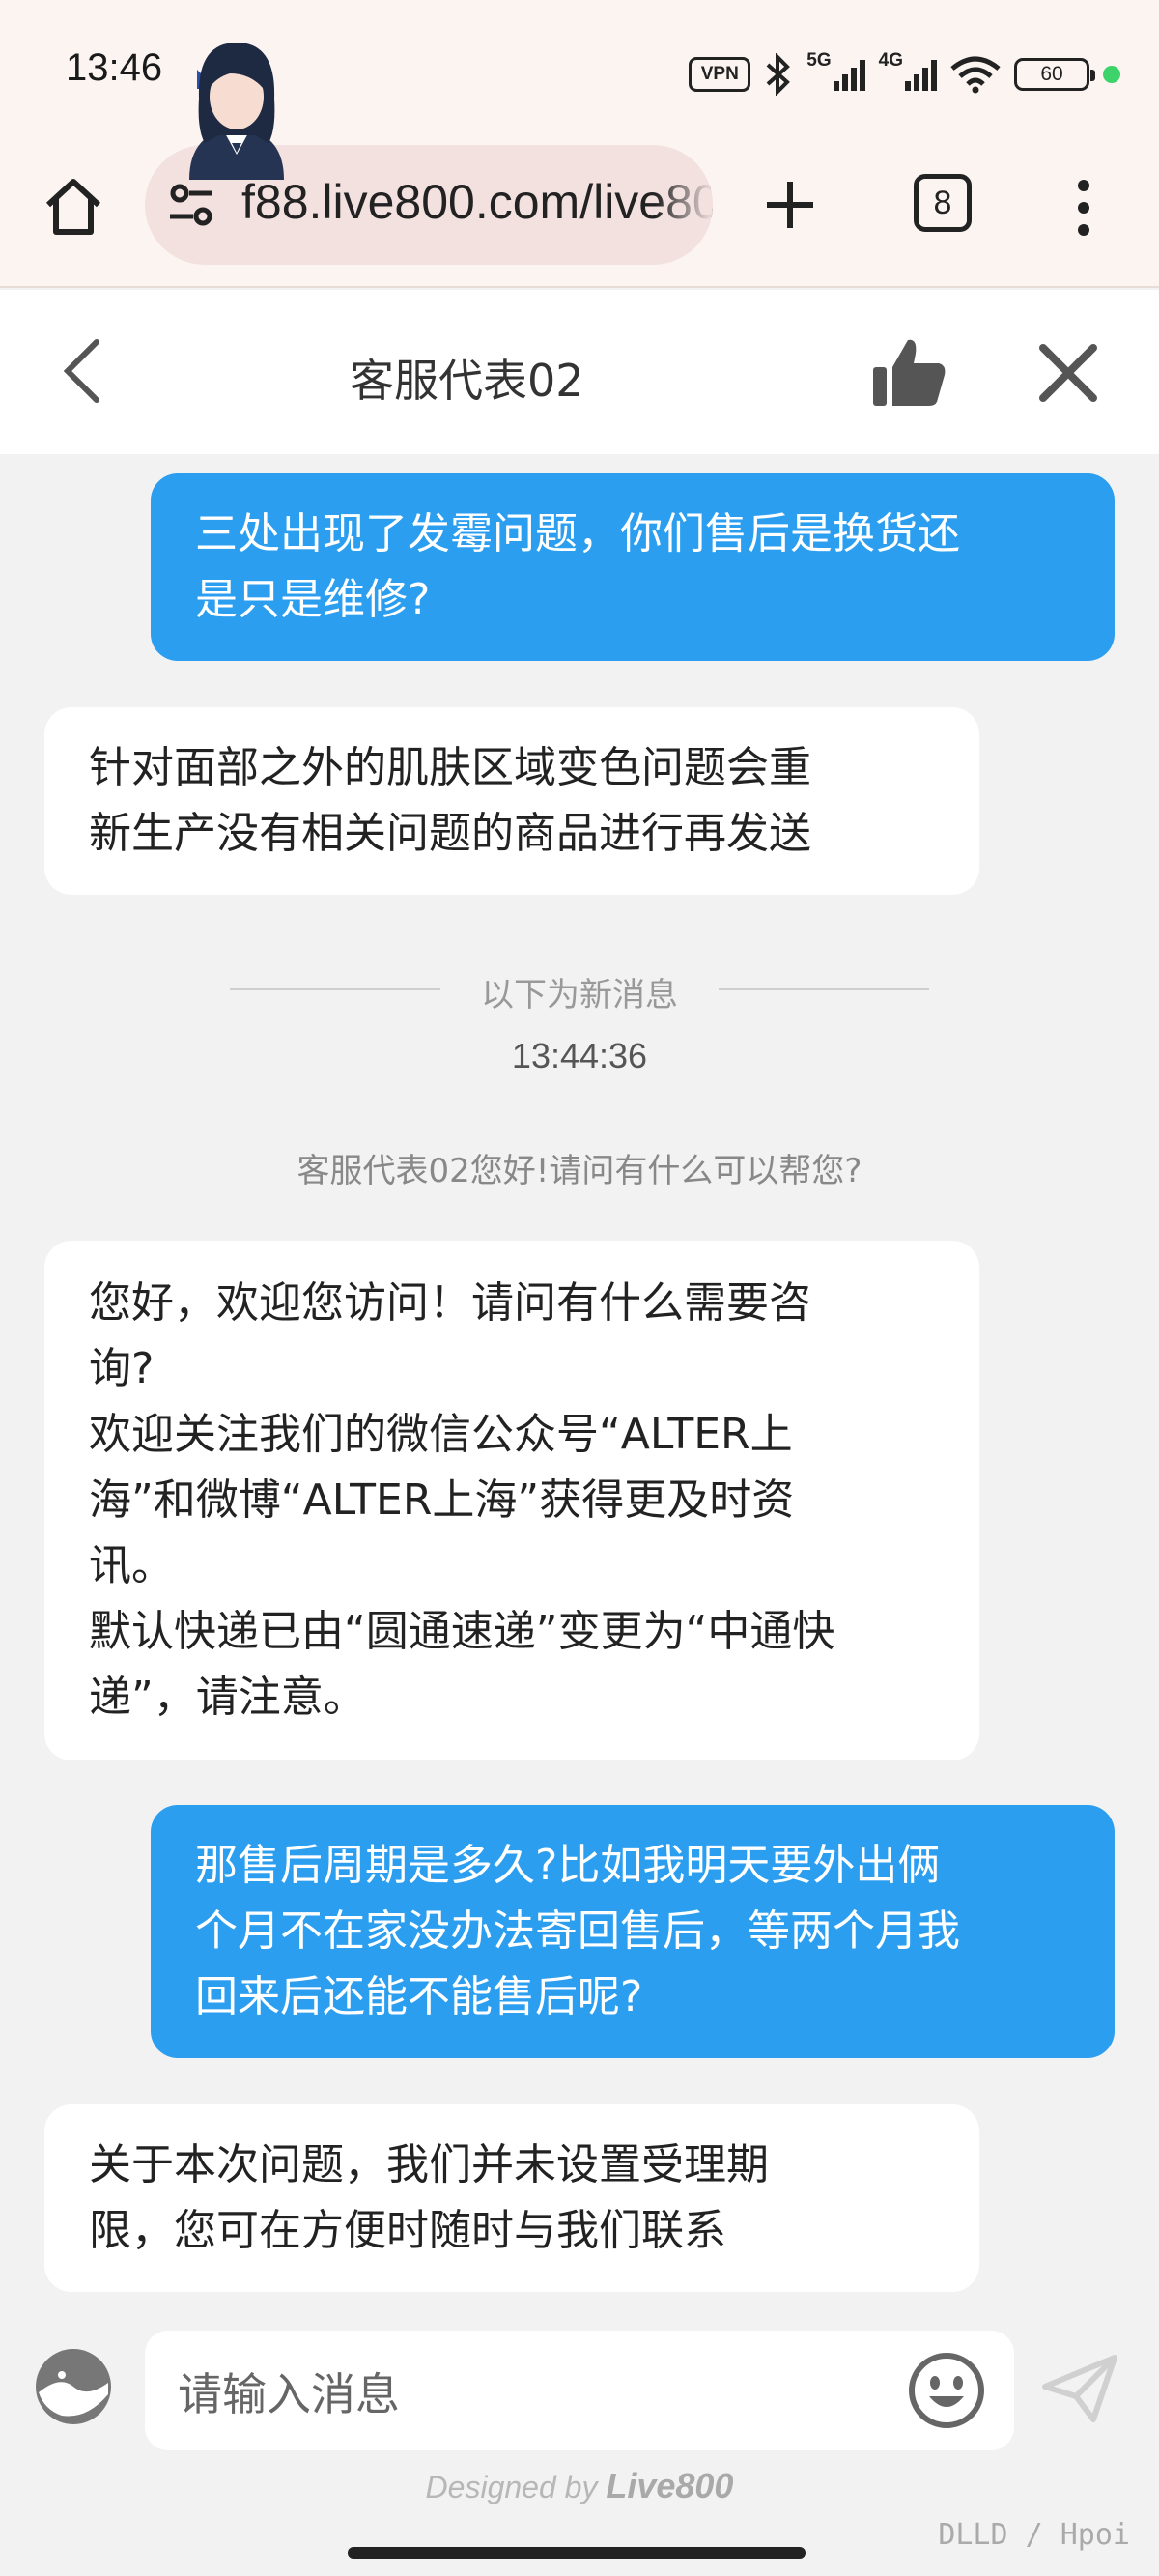 The height and width of the screenshot is (2576, 1159). What do you see at coordinates (1111, 74) in the screenshot?
I see `privacy-indicator-dot` at bounding box center [1111, 74].